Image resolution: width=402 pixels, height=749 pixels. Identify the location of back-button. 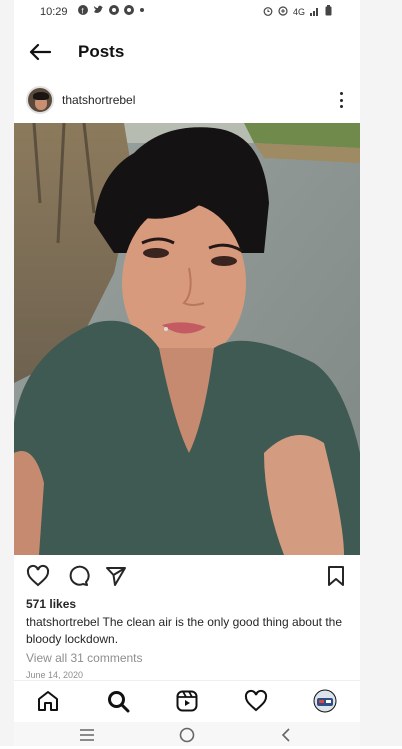
(40, 52).